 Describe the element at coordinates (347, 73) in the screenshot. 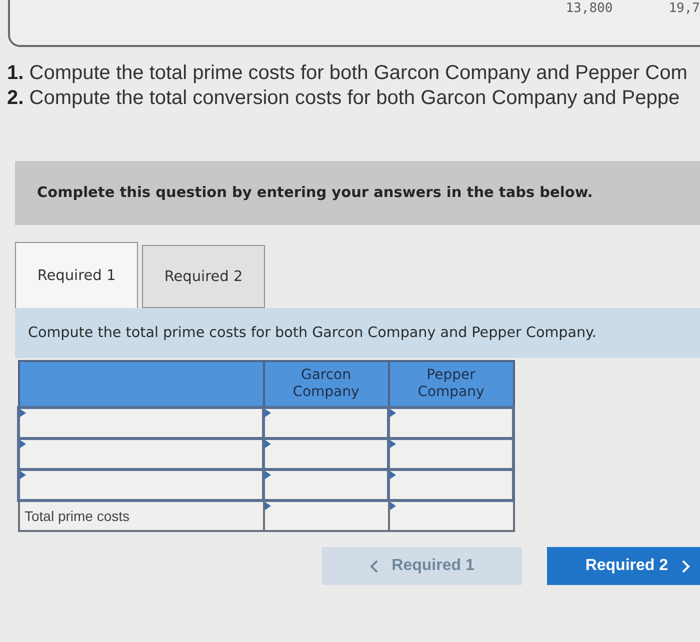

I see `instruction-item: 1. Compute the total prime costs for both Garcon Company and Pepper Com` at that location.